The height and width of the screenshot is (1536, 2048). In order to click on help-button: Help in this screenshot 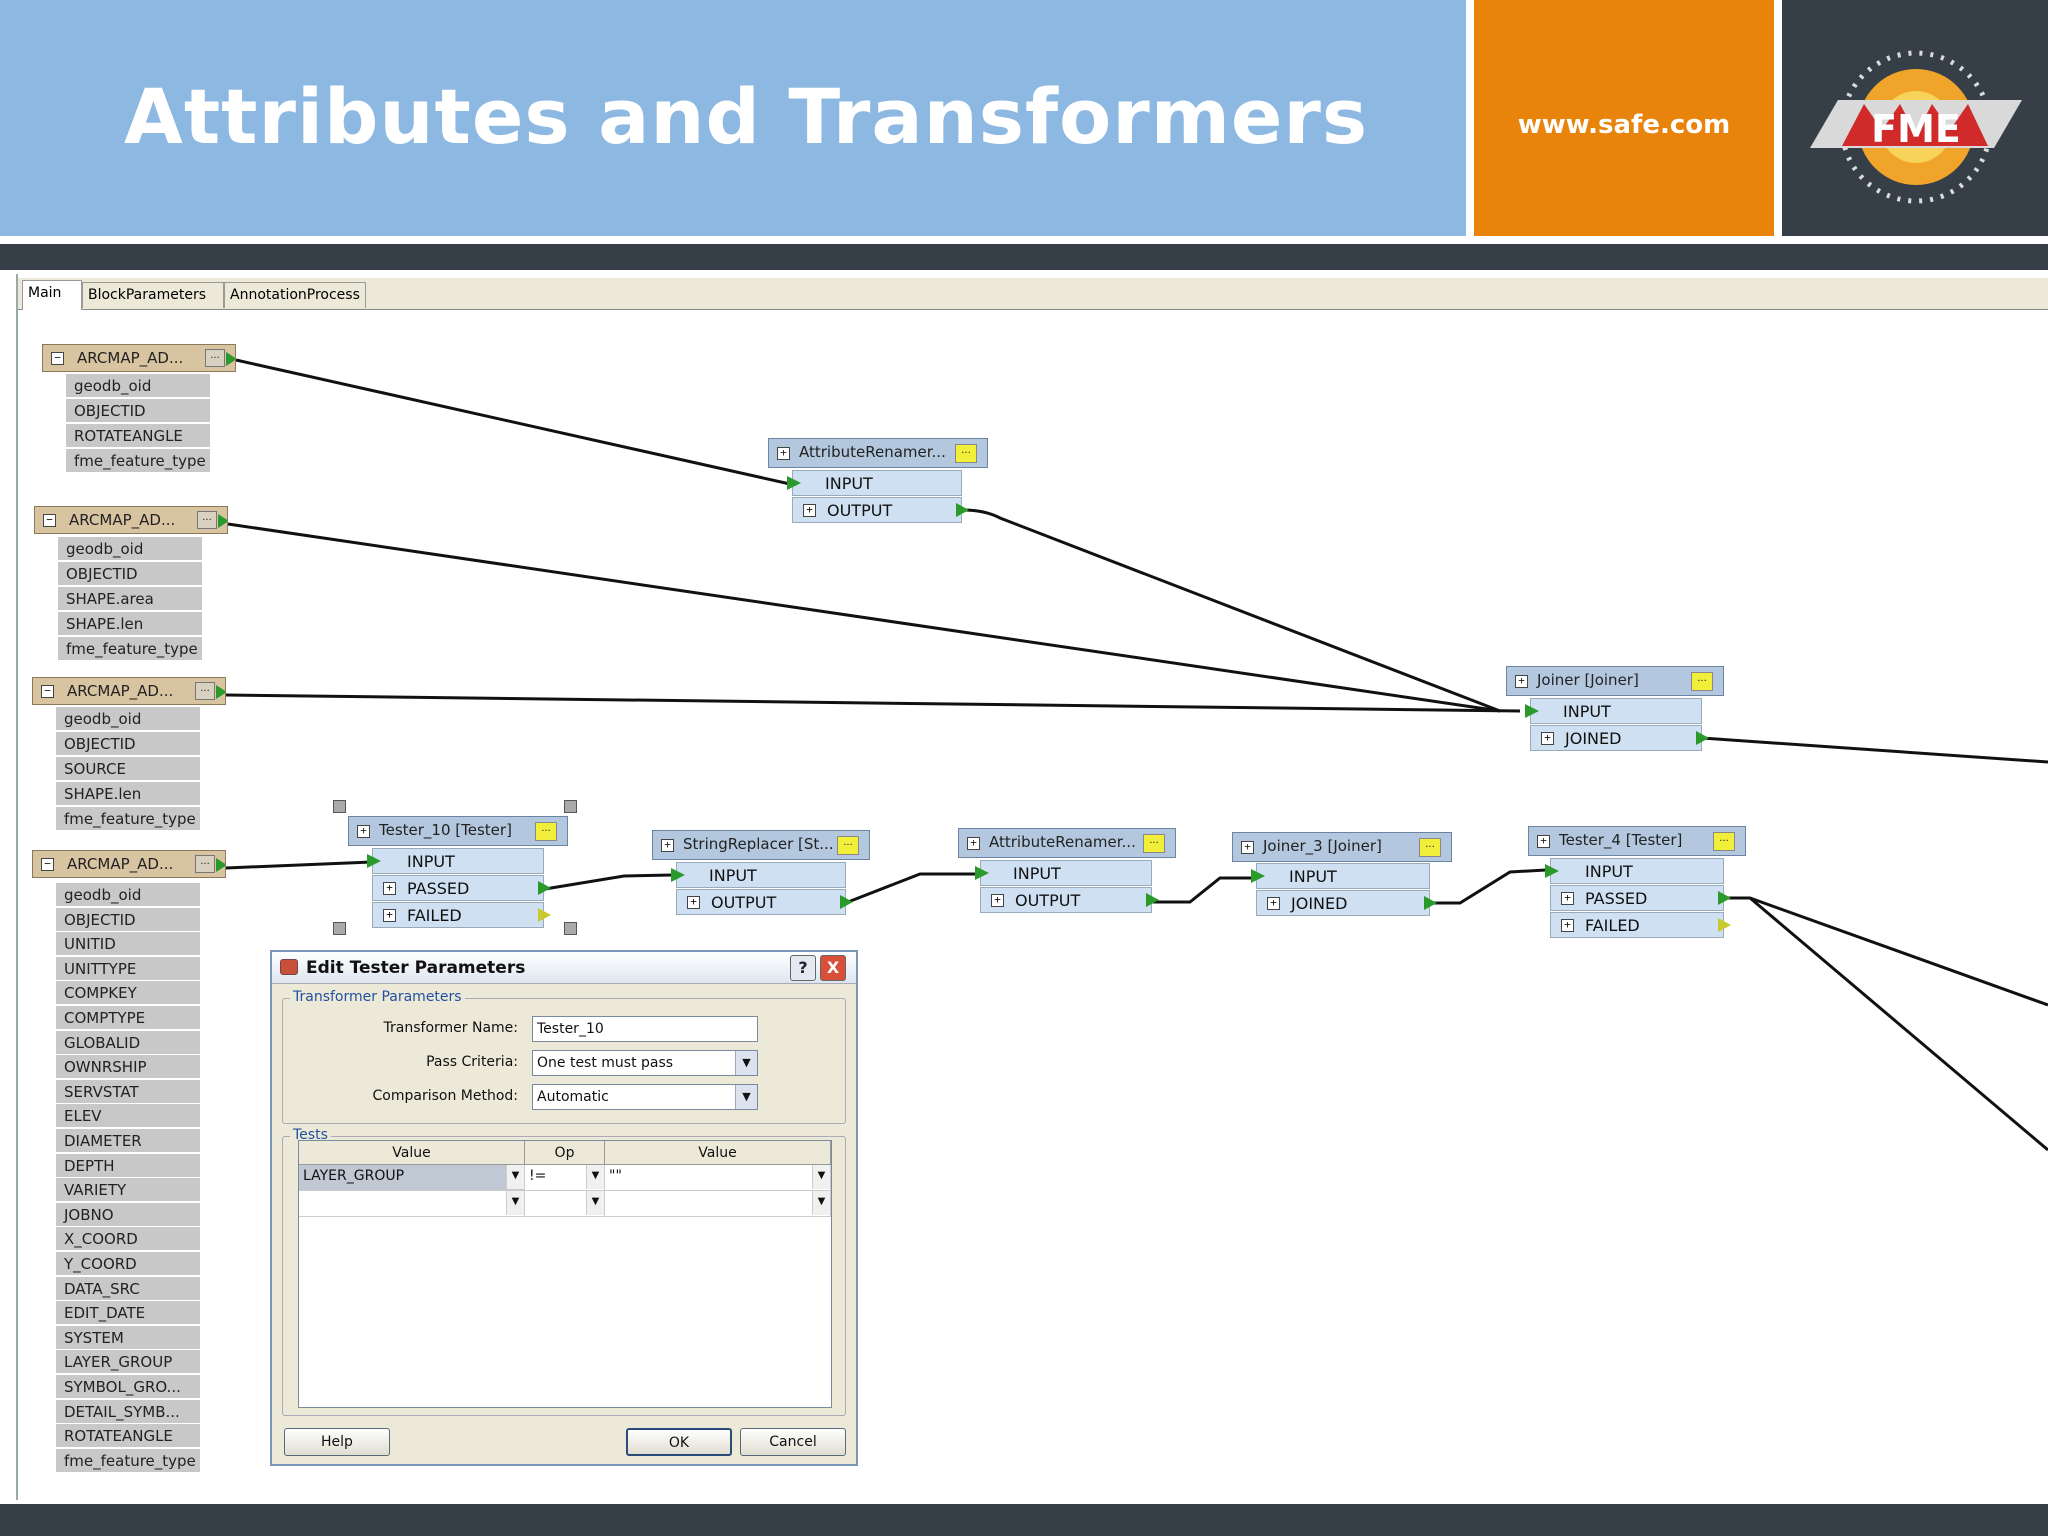, I will do `click(337, 1442)`.